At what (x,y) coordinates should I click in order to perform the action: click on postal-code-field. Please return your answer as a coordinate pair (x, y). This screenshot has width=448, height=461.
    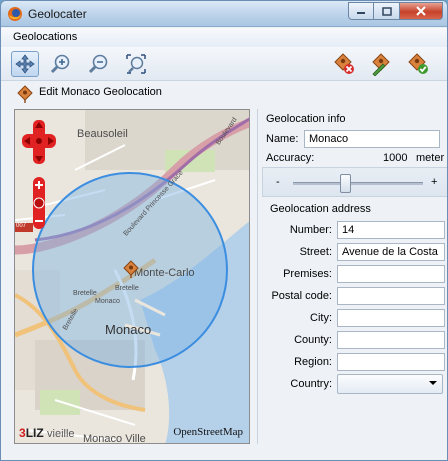
    Looking at the image, I should click on (391, 296).